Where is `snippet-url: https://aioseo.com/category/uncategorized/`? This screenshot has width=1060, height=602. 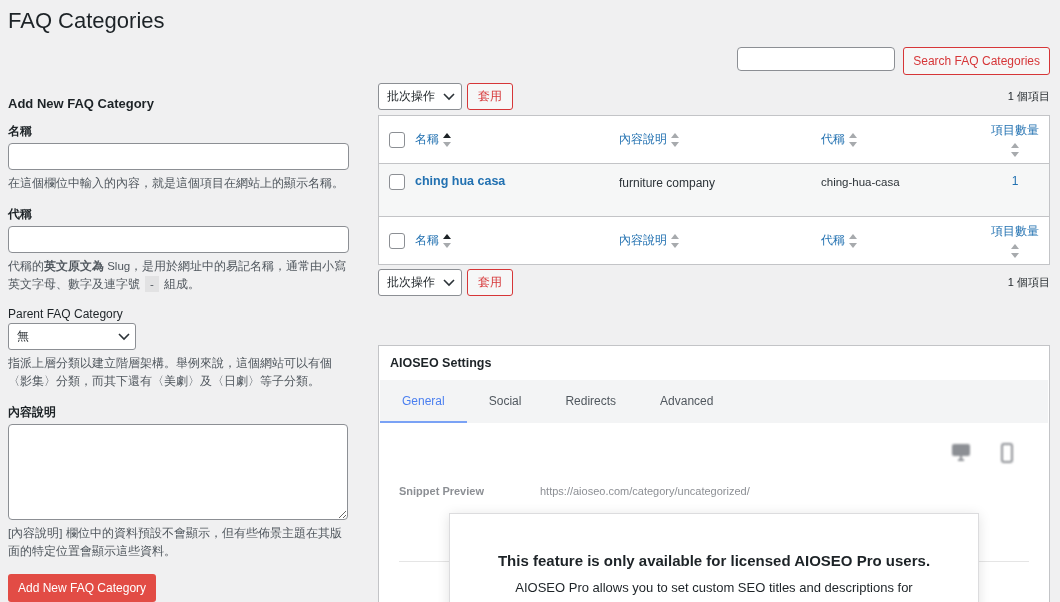 snippet-url: https://aioseo.com/category/uncategorized/ is located at coordinates (645, 491).